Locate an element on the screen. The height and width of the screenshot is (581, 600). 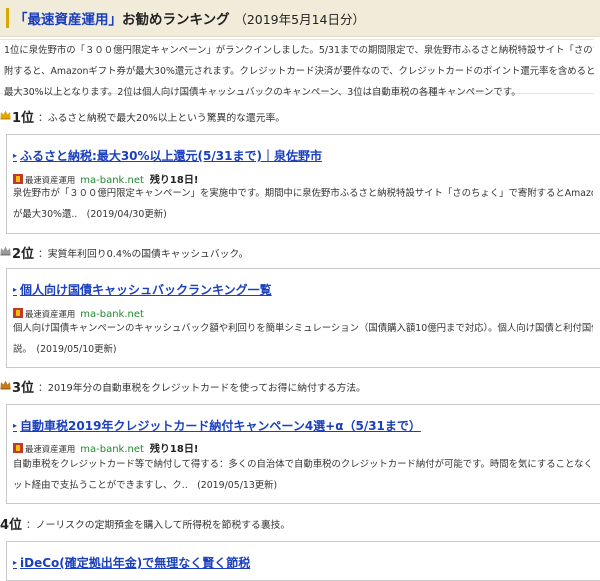
article-link: 自動車税2019年クレジットカード納付キャンペーン4選+α（5/31まで） is located at coordinates (217, 425).